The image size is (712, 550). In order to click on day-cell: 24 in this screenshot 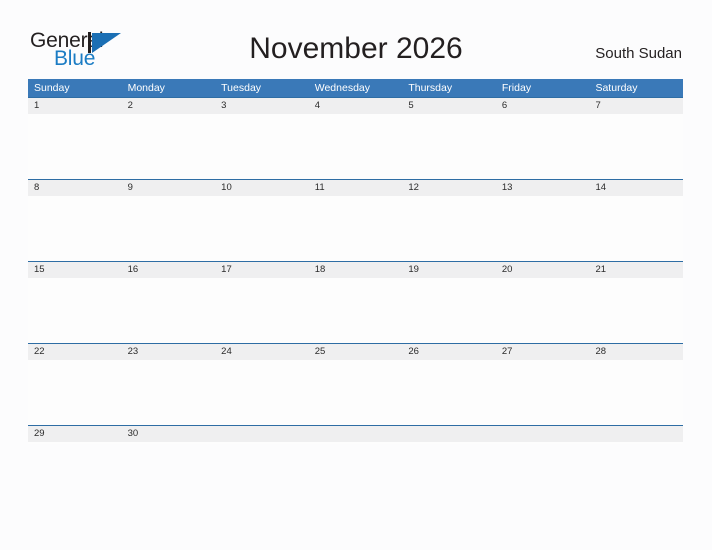, I will do `click(262, 352)`.